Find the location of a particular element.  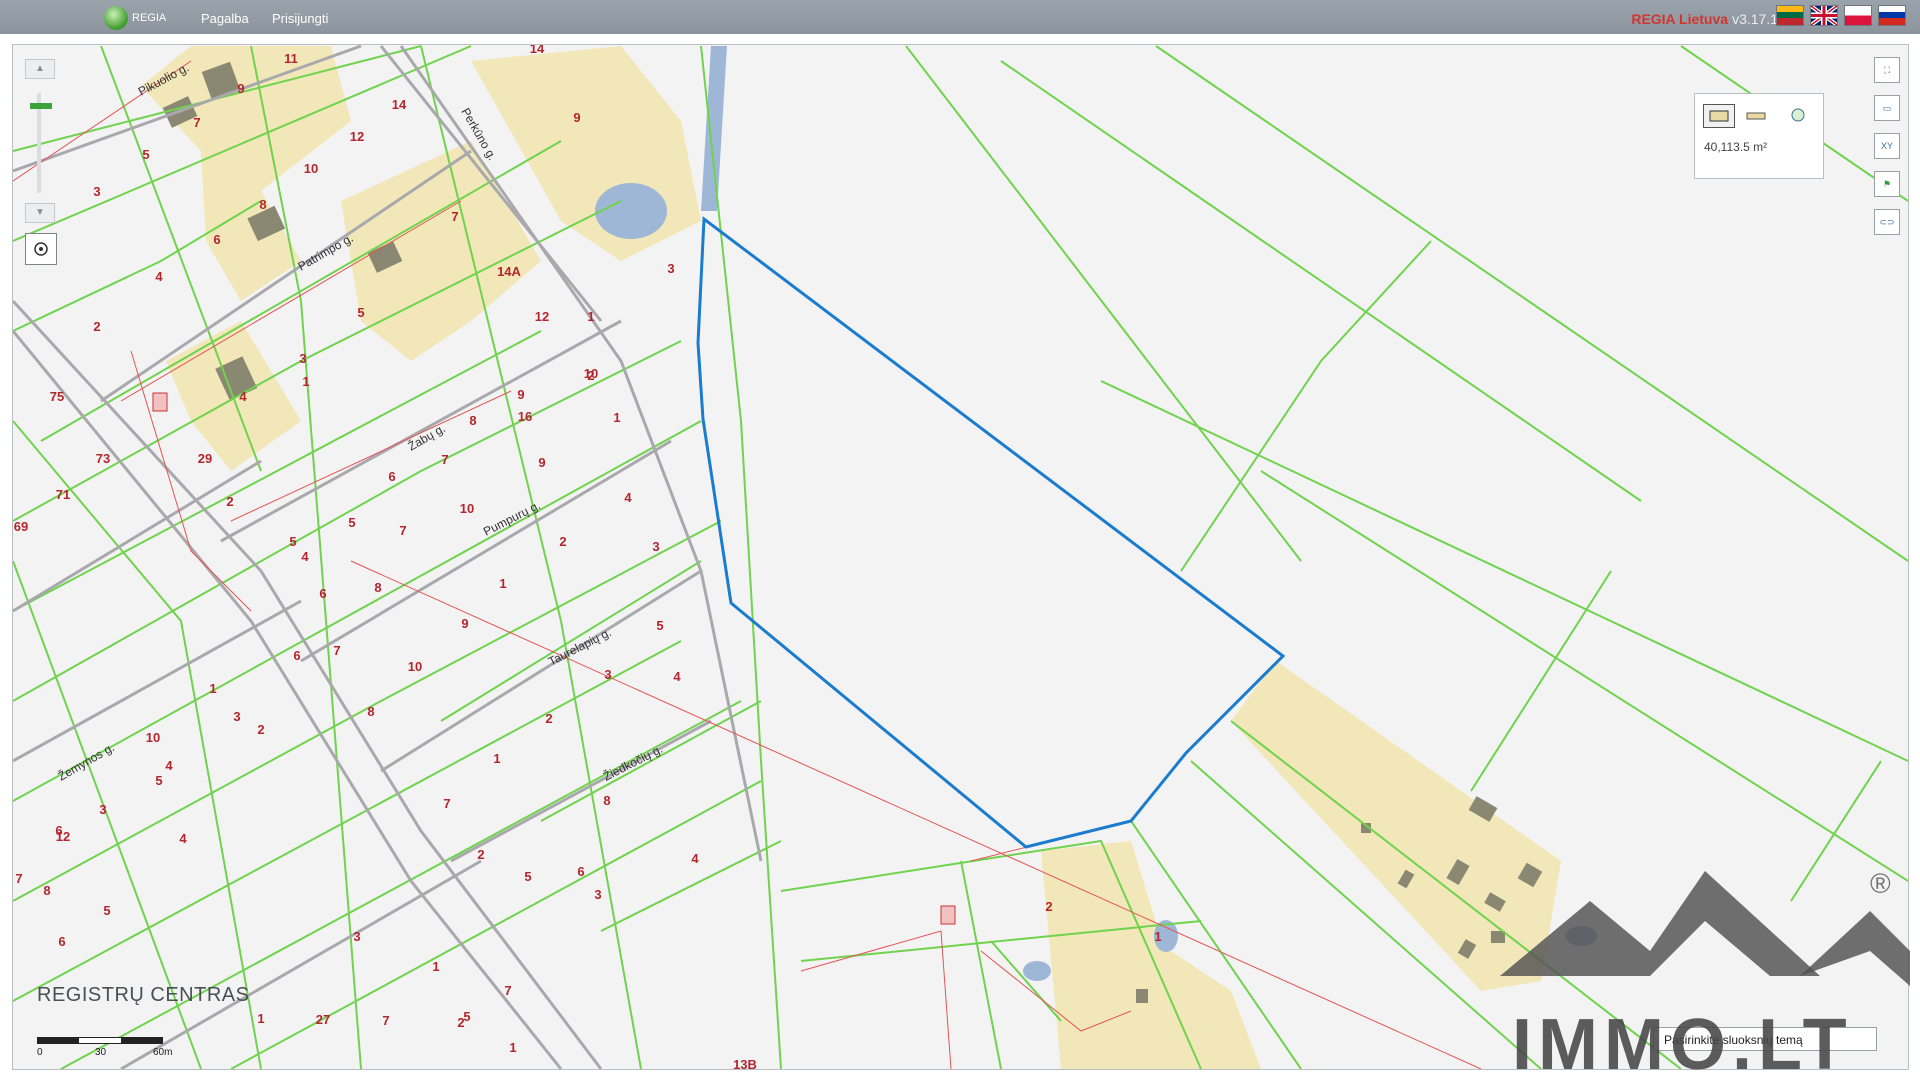

scale-label-60: 60m is located at coordinates (163, 1052).